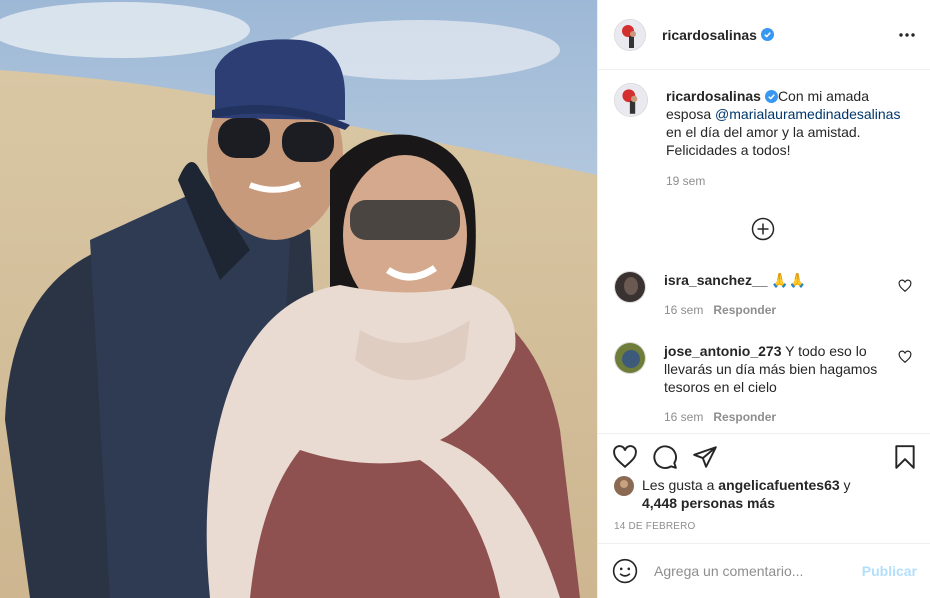  I want to click on comment-text: 🙏🙏, so click(787, 280).